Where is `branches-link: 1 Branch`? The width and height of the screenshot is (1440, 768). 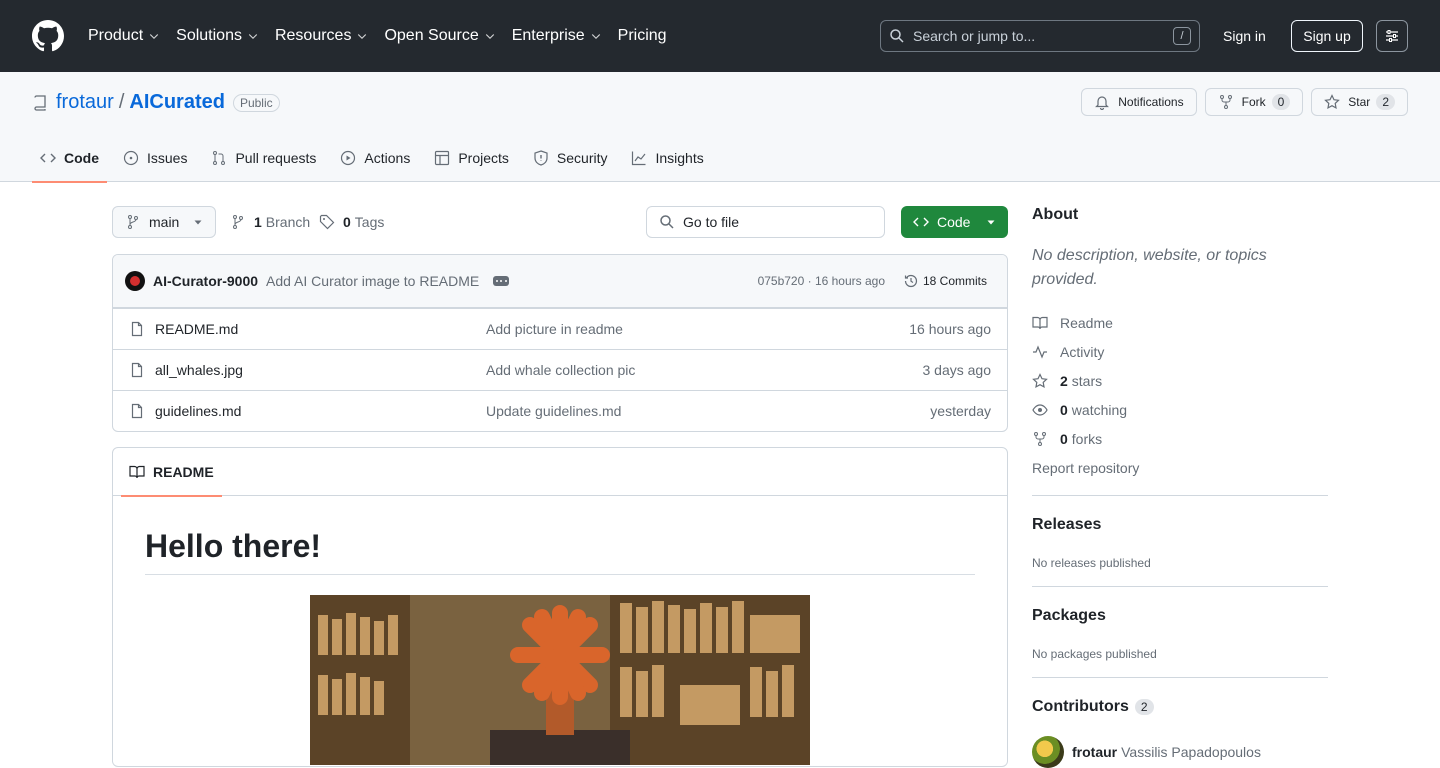
branches-link: 1 Branch is located at coordinates (270, 222).